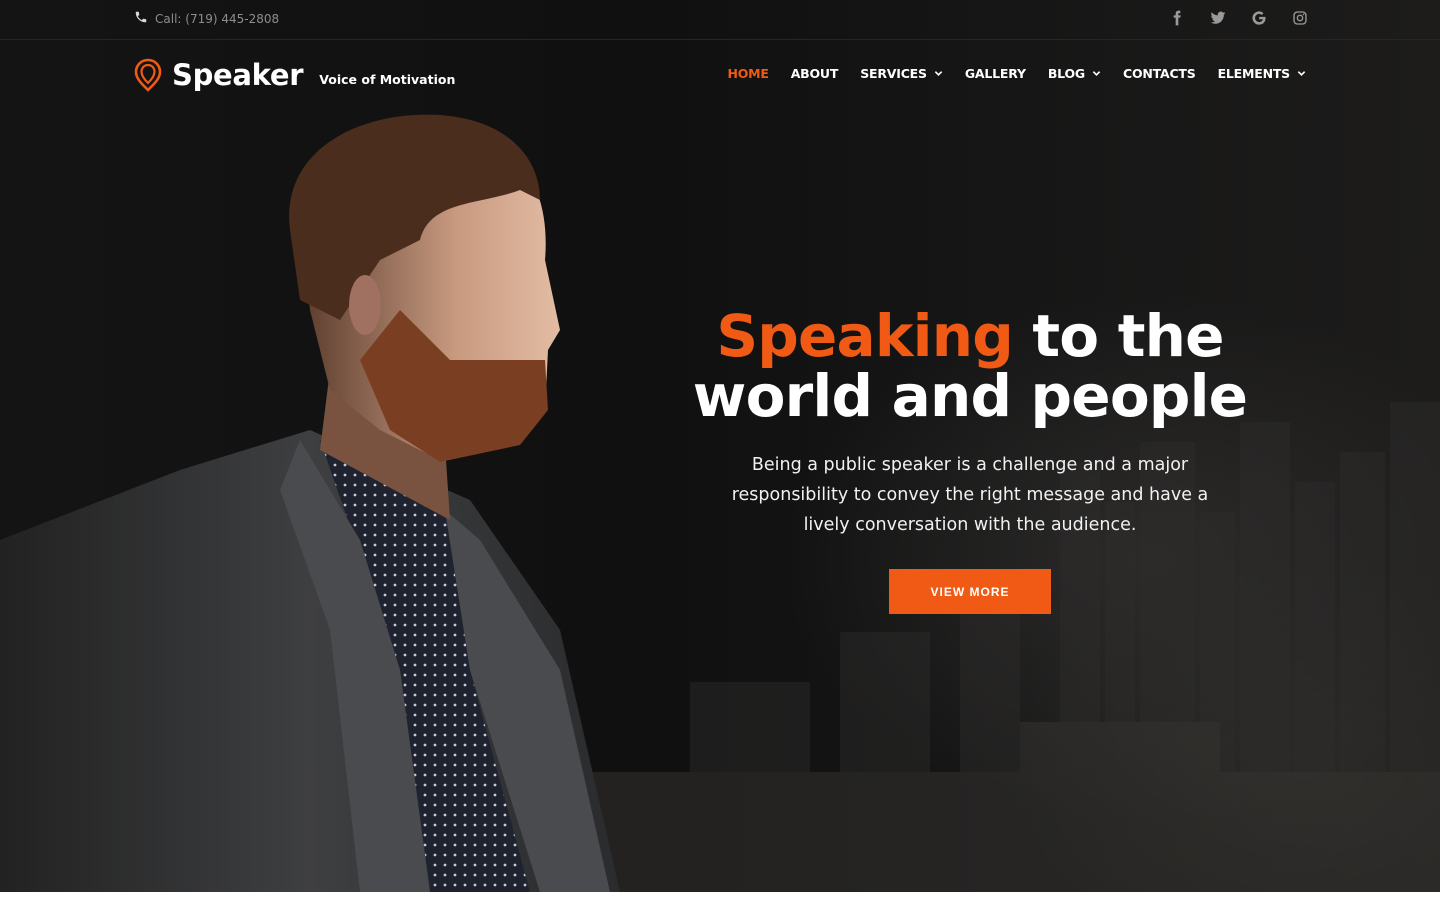 The width and height of the screenshot is (1440, 900). Describe the element at coordinates (1176, 17) in the screenshot. I see `facebook-icon` at that location.